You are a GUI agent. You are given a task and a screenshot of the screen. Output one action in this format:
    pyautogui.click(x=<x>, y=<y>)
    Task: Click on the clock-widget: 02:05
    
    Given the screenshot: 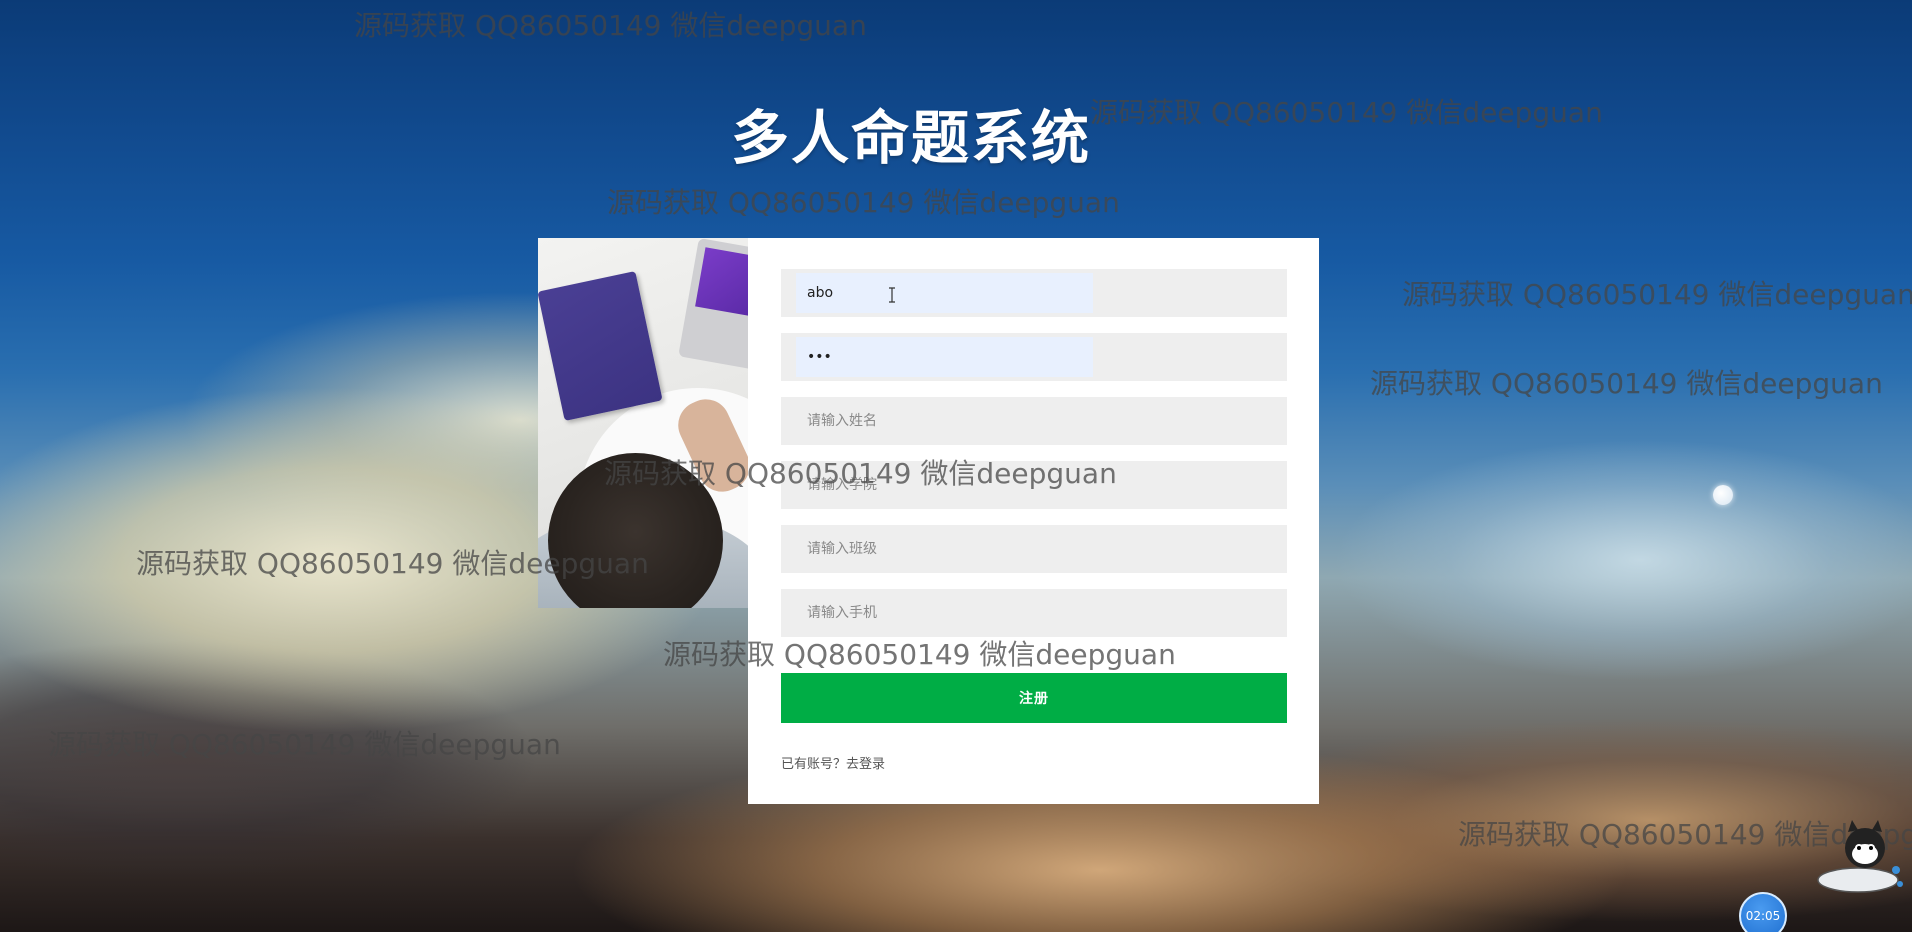 What is the action you would take?
    pyautogui.click(x=1763, y=912)
    